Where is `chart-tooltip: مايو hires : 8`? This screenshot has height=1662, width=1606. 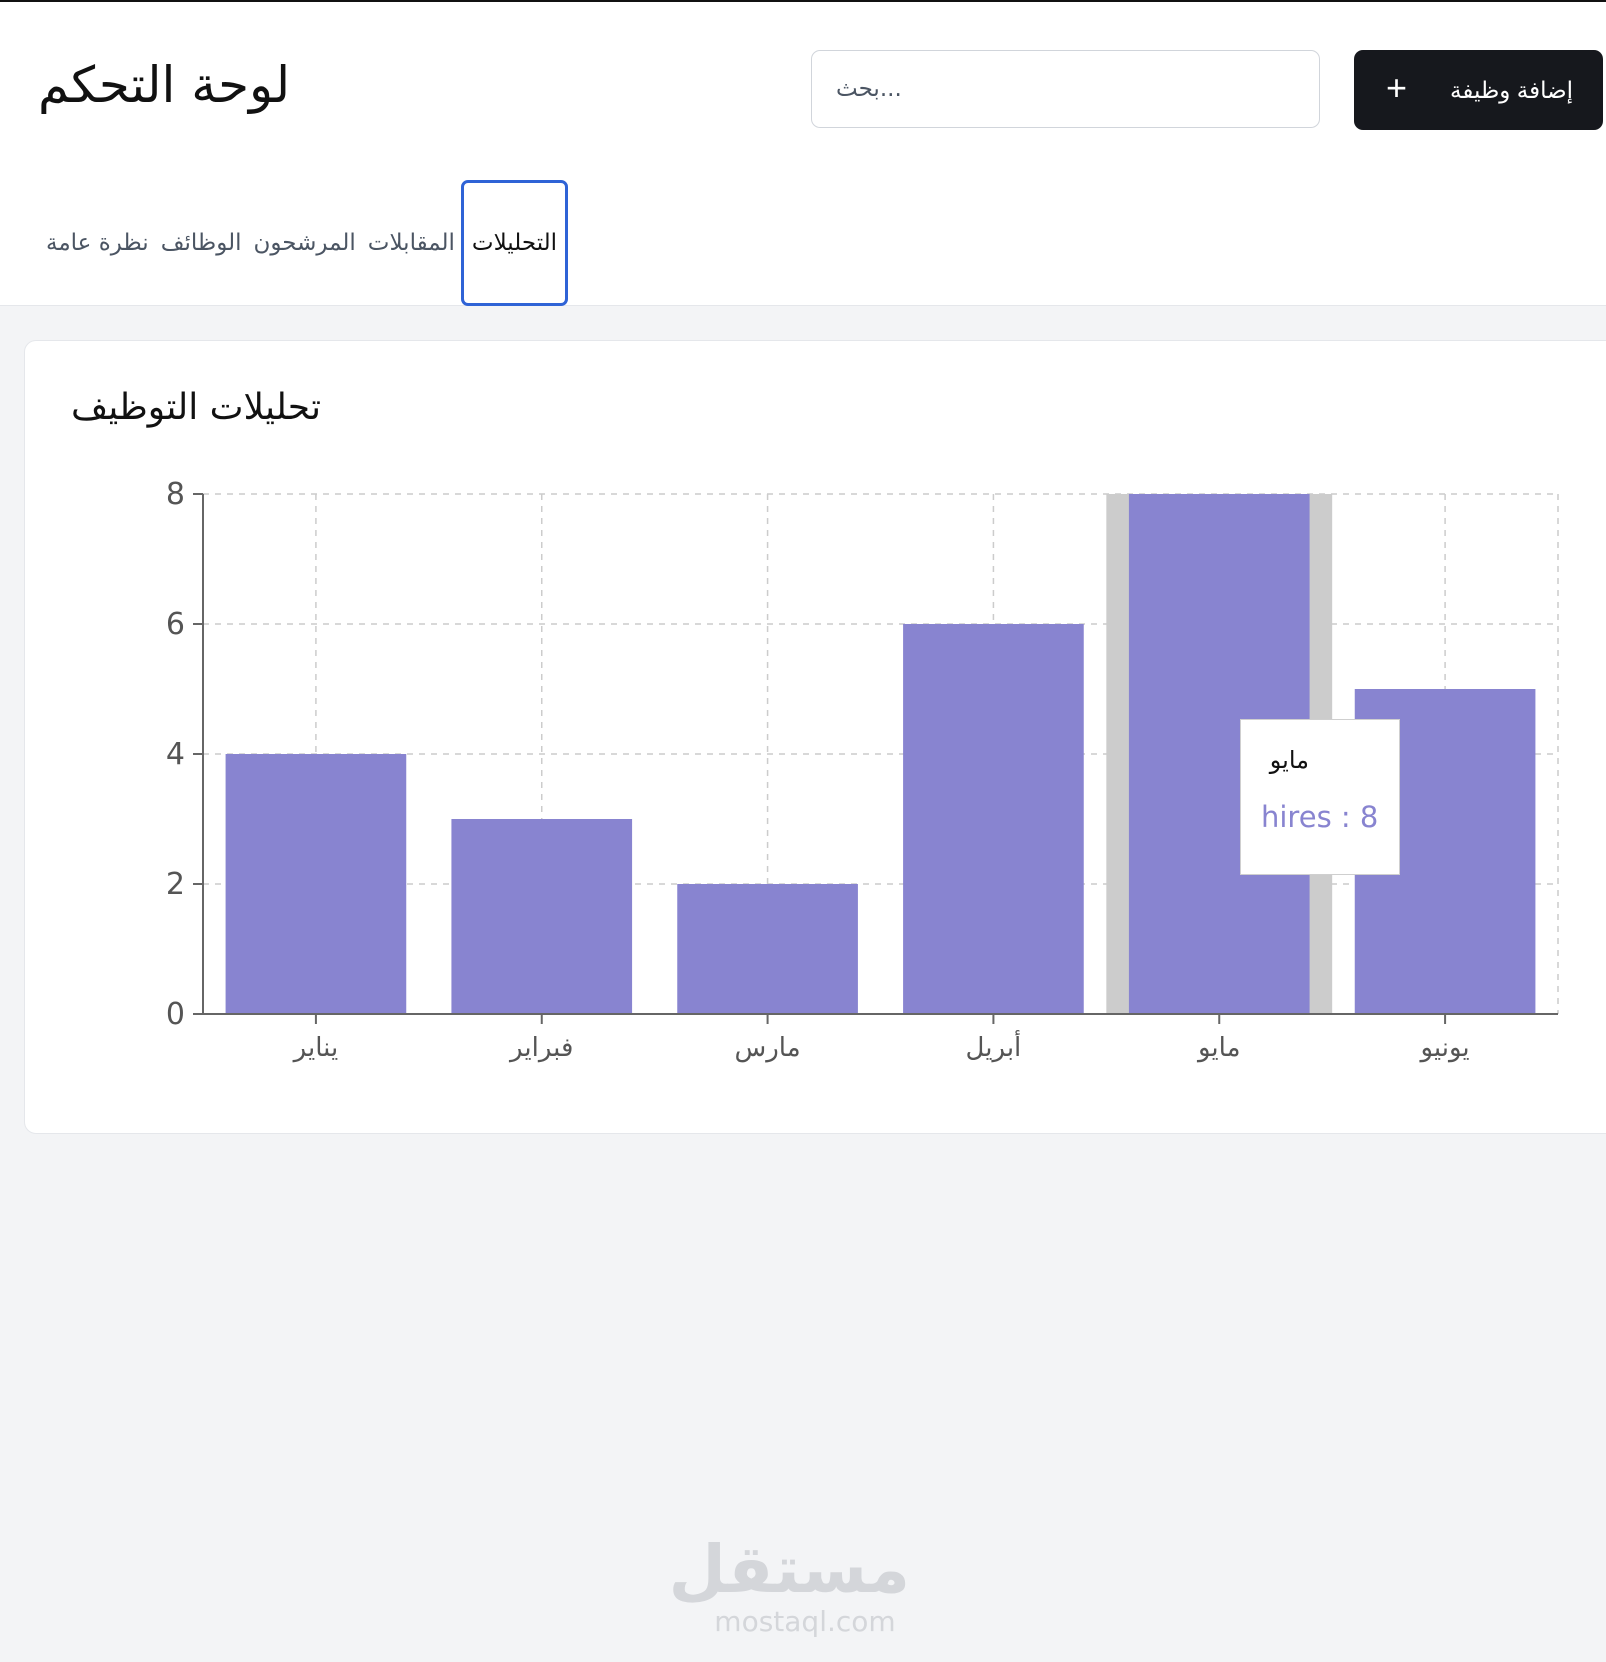 chart-tooltip: مايو hires : 8 is located at coordinates (1320, 797).